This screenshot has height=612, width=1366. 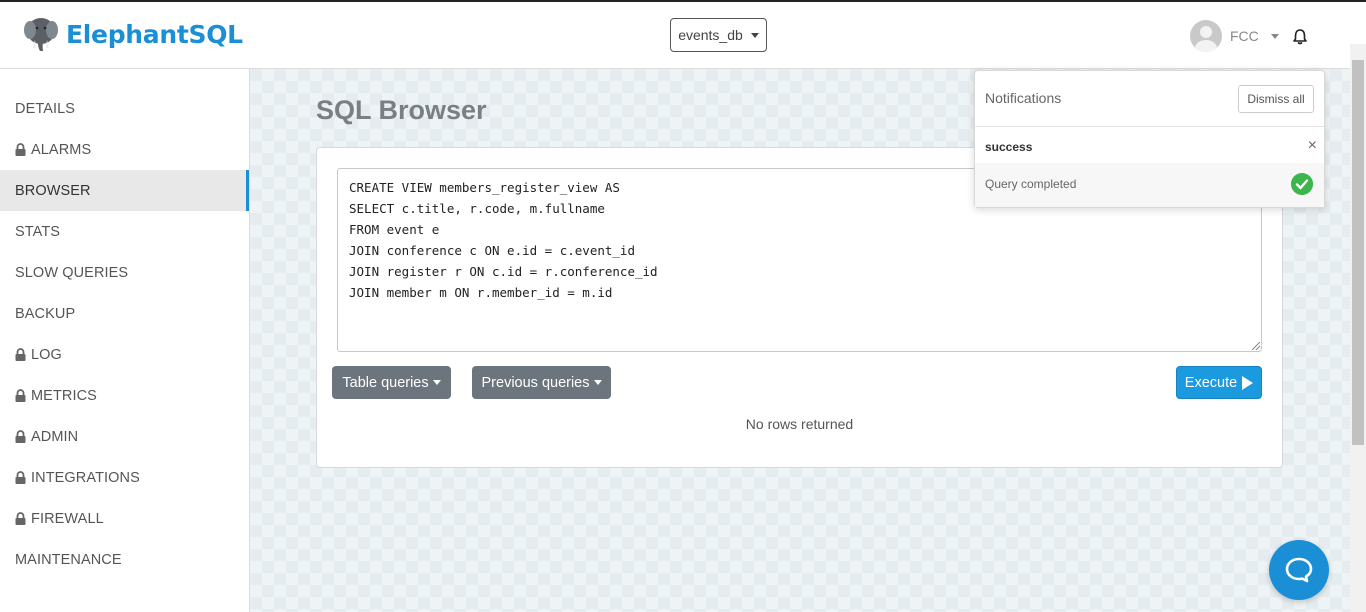 I want to click on sidebar-item-label: MAINTENANCE, so click(x=68, y=559).